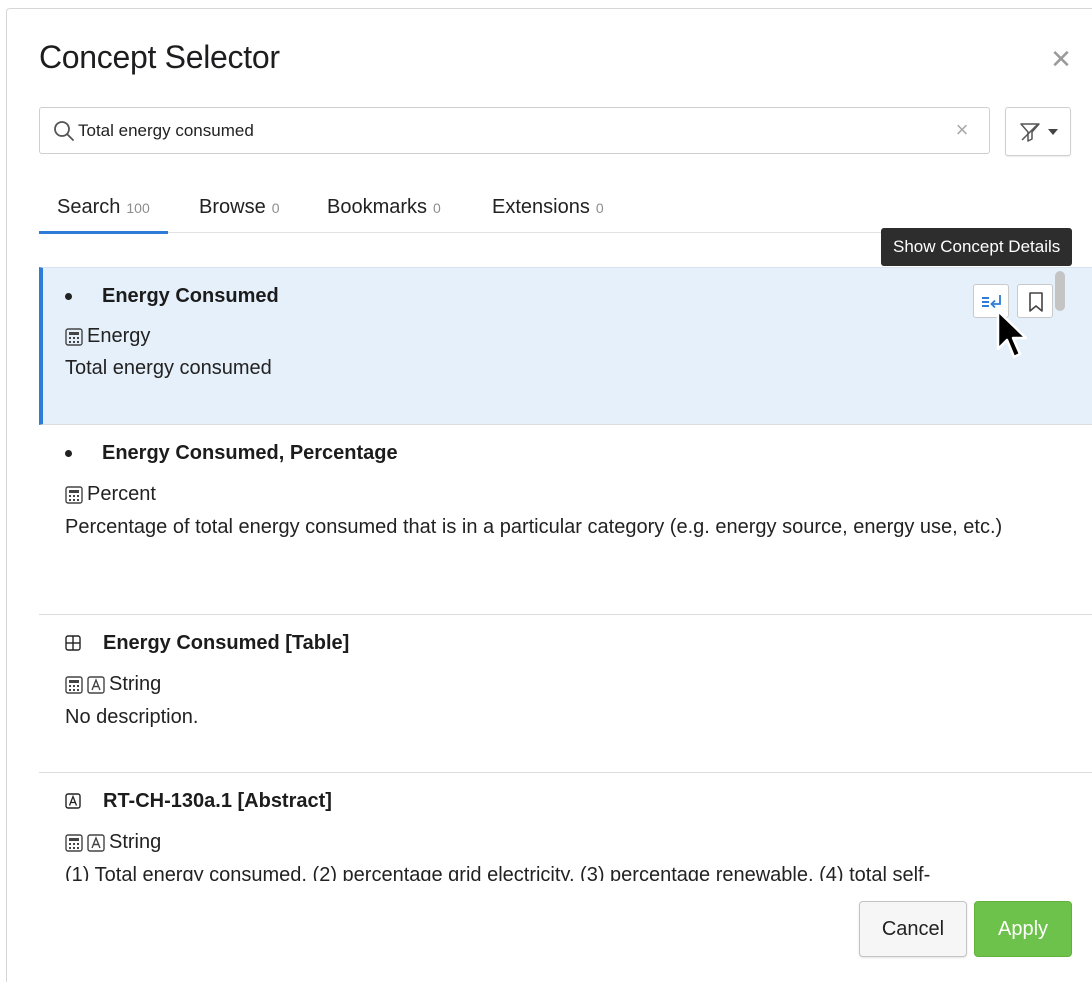  What do you see at coordinates (1012, 334) in the screenshot?
I see `mouse-cursor-icon` at bounding box center [1012, 334].